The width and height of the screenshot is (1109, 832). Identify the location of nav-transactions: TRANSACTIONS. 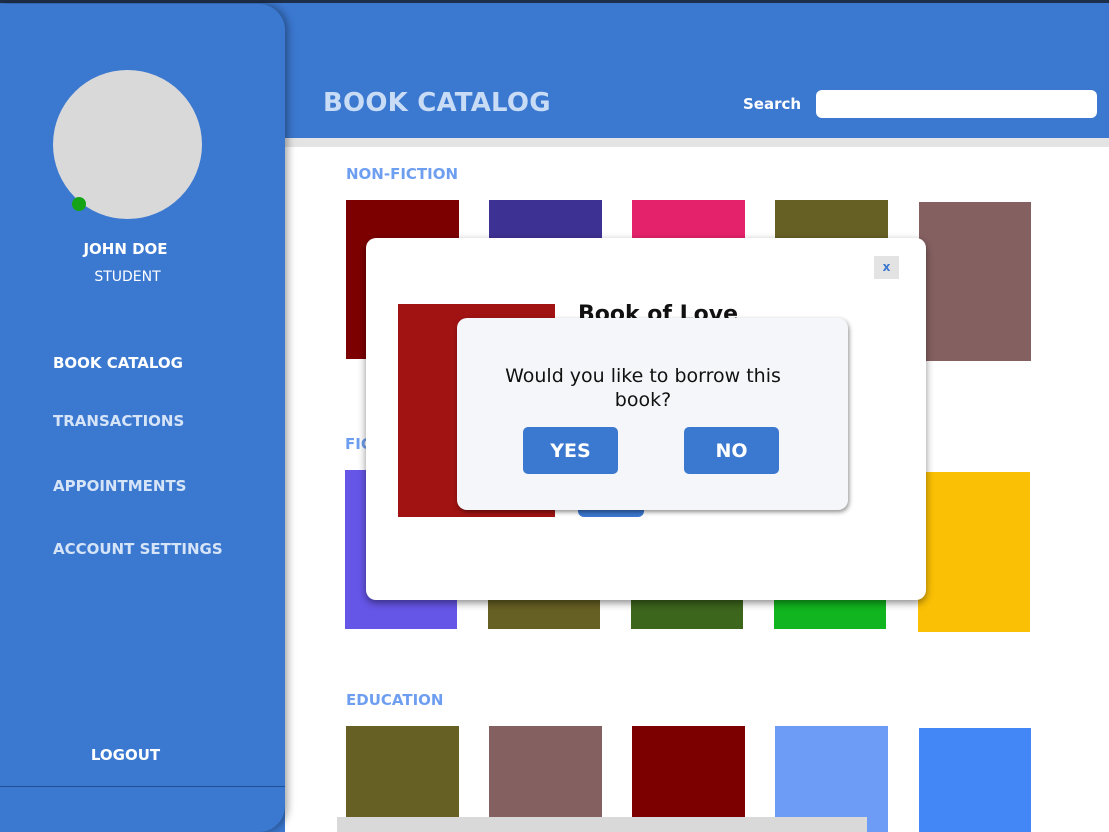
(118, 421).